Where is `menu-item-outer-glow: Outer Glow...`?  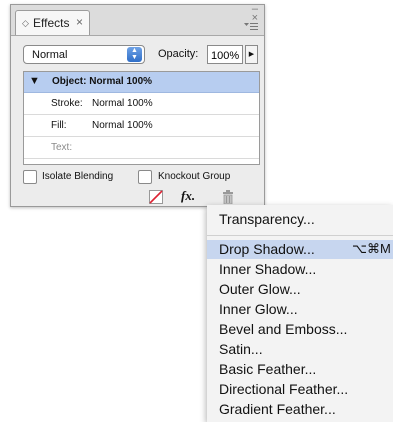
menu-item-outer-glow: Outer Glow... is located at coordinates (300, 289).